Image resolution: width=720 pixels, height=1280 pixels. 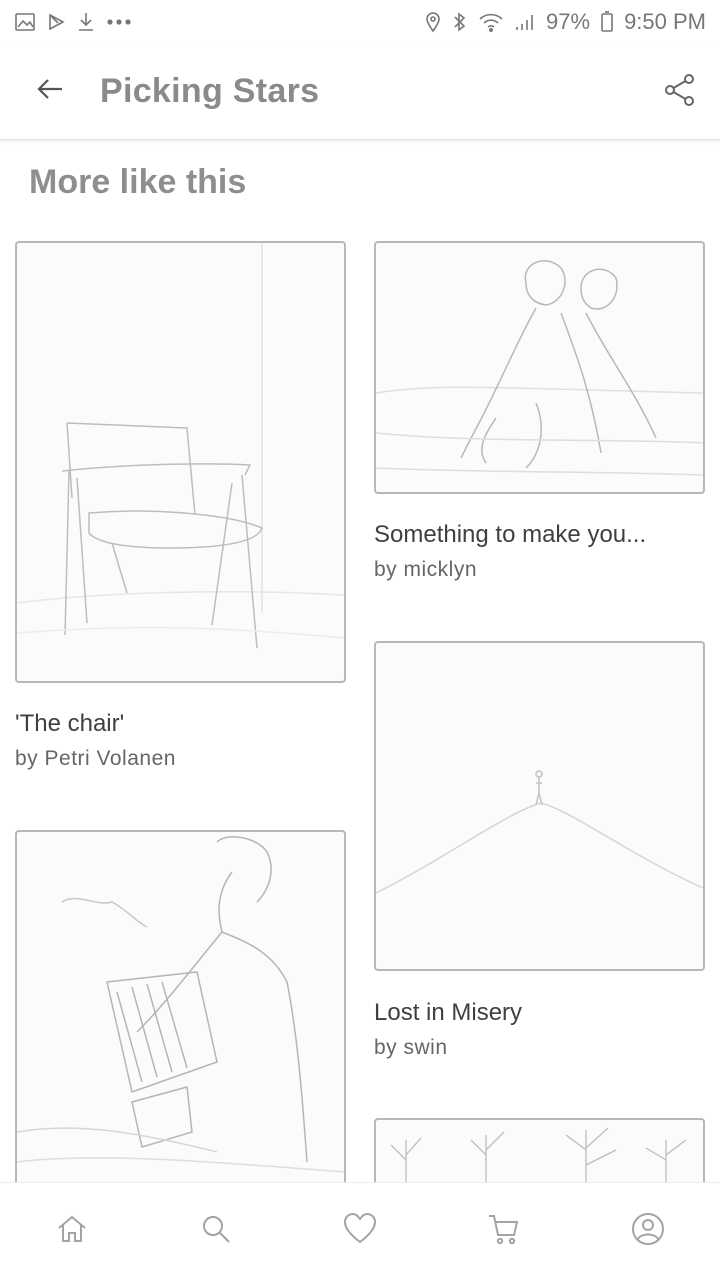 I want to click on section-title: More like this, so click(x=138, y=182).